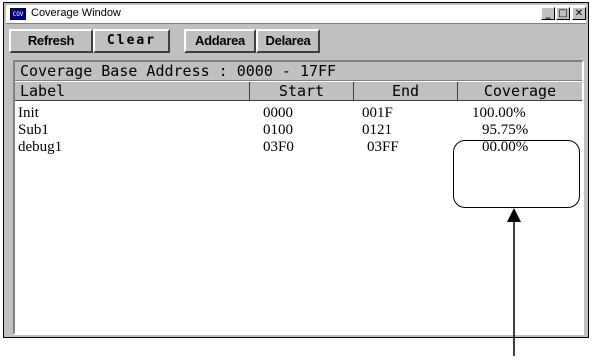 The width and height of the screenshot is (596, 361). I want to click on column-header-coverage: Coverage, so click(520, 91).